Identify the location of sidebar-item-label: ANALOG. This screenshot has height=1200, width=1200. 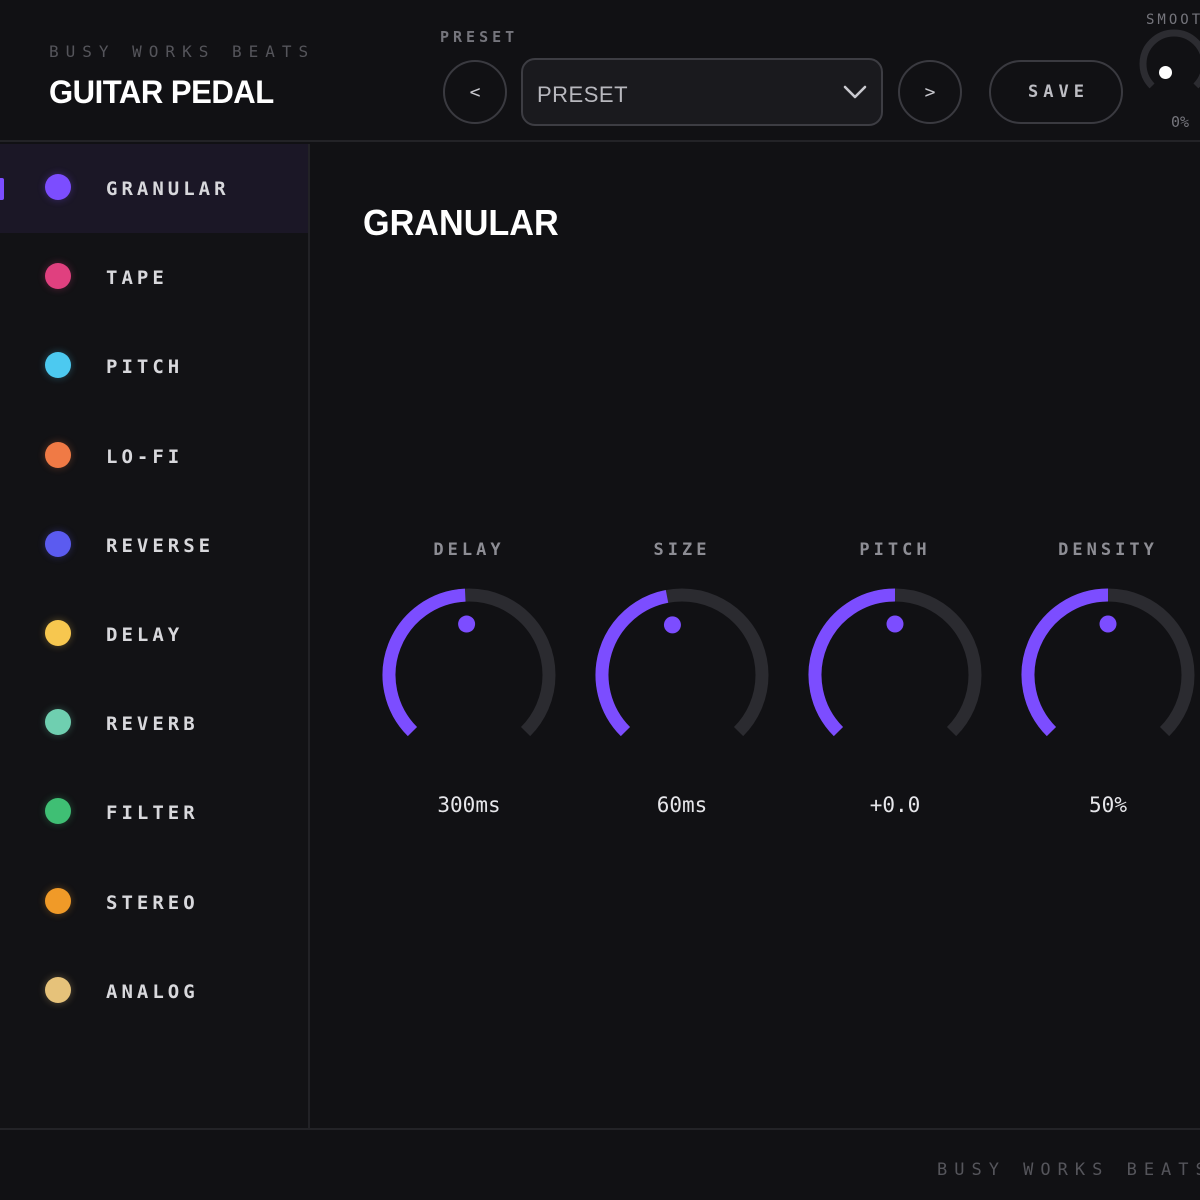
(152, 991).